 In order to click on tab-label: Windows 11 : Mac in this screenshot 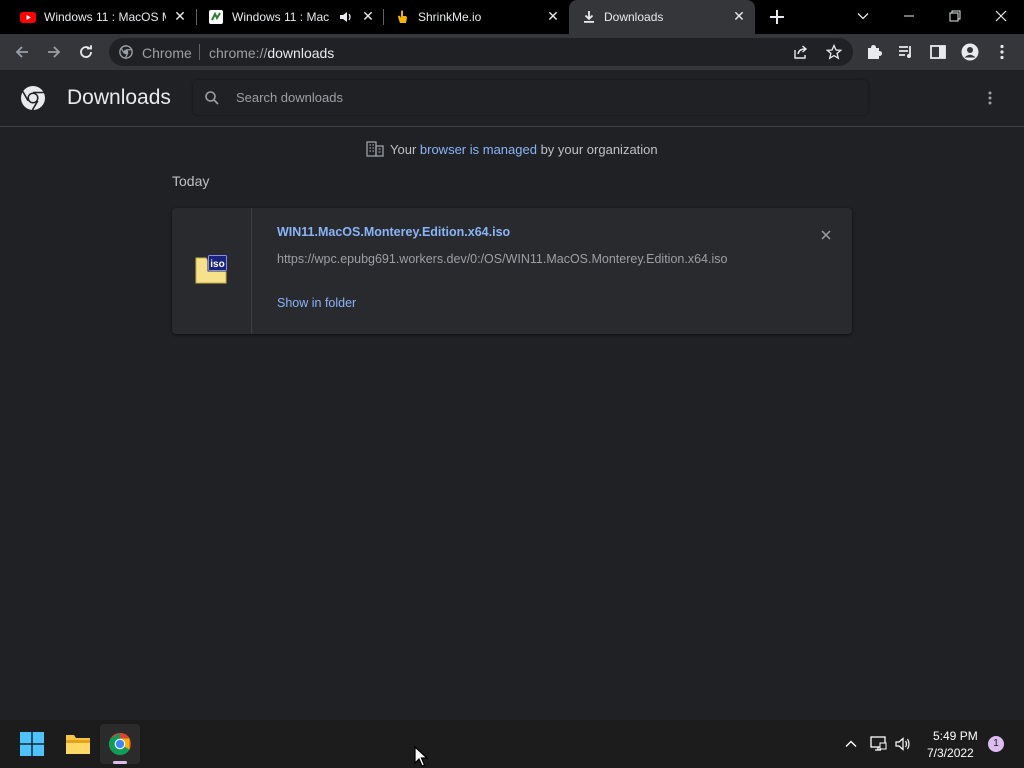, I will do `click(281, 17)`.